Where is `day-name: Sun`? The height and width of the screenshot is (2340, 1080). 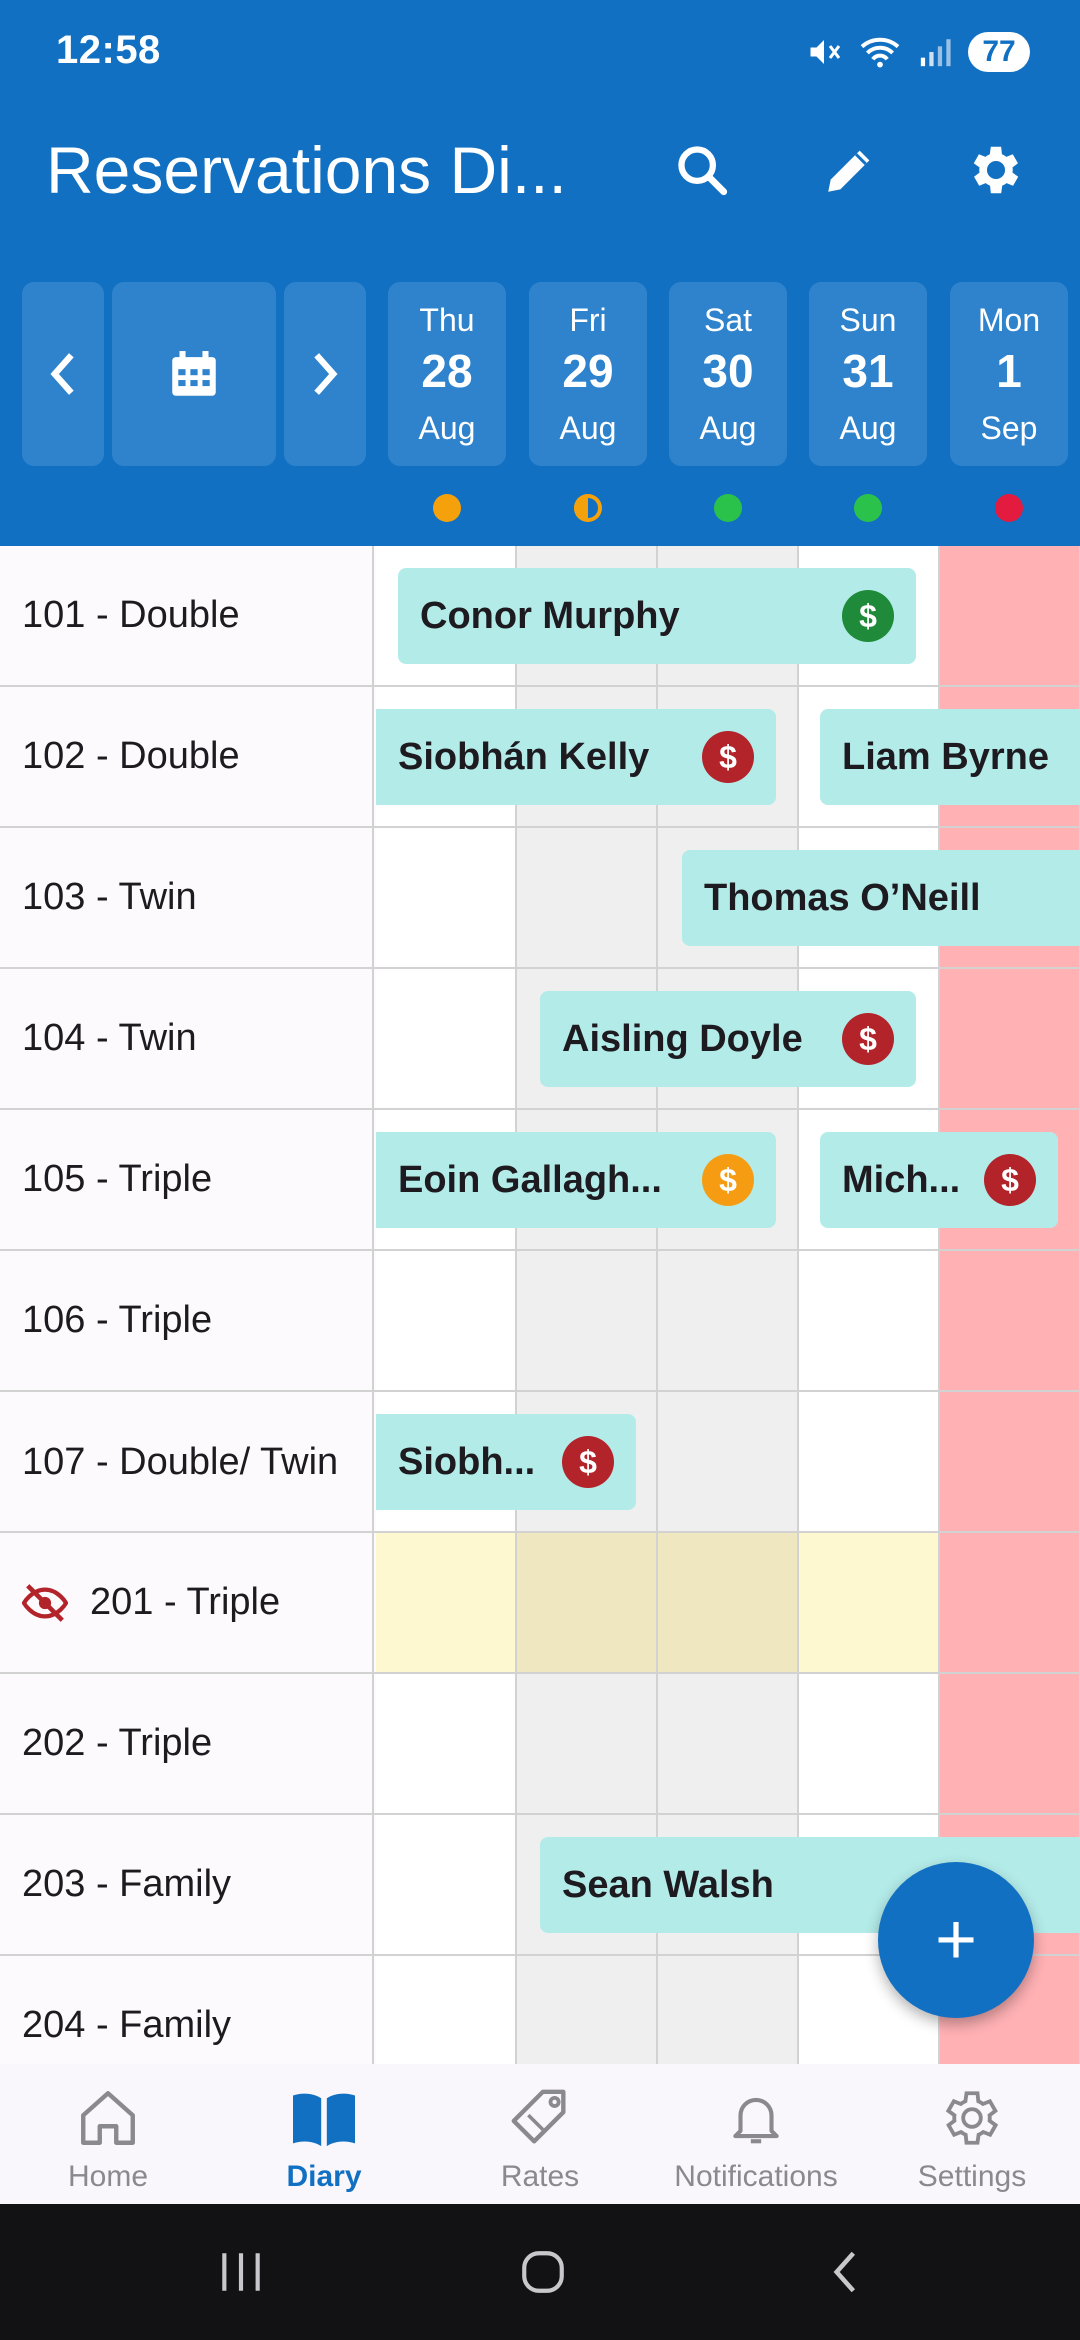
day-name: Sun is located at coordinates (868, 320).